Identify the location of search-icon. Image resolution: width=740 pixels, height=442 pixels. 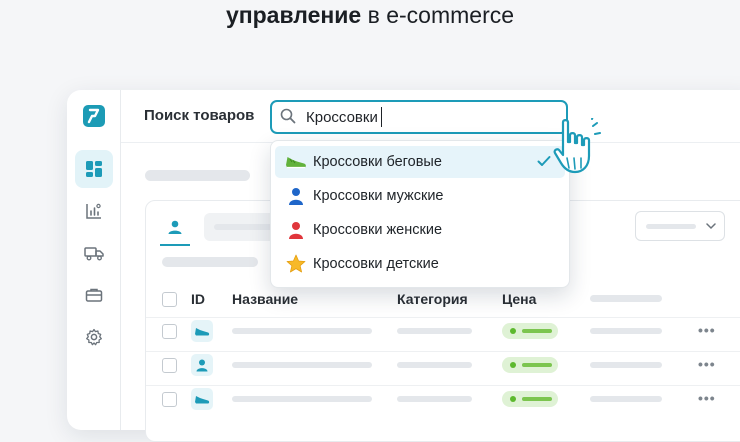
(288, 116).